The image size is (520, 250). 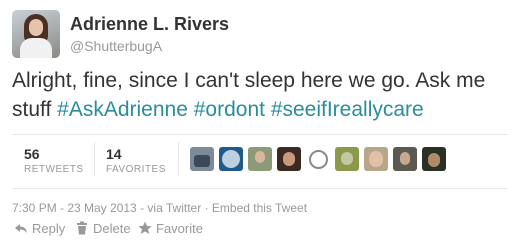 I want to click on reply-button: Reply, so click(x=39, y=228).